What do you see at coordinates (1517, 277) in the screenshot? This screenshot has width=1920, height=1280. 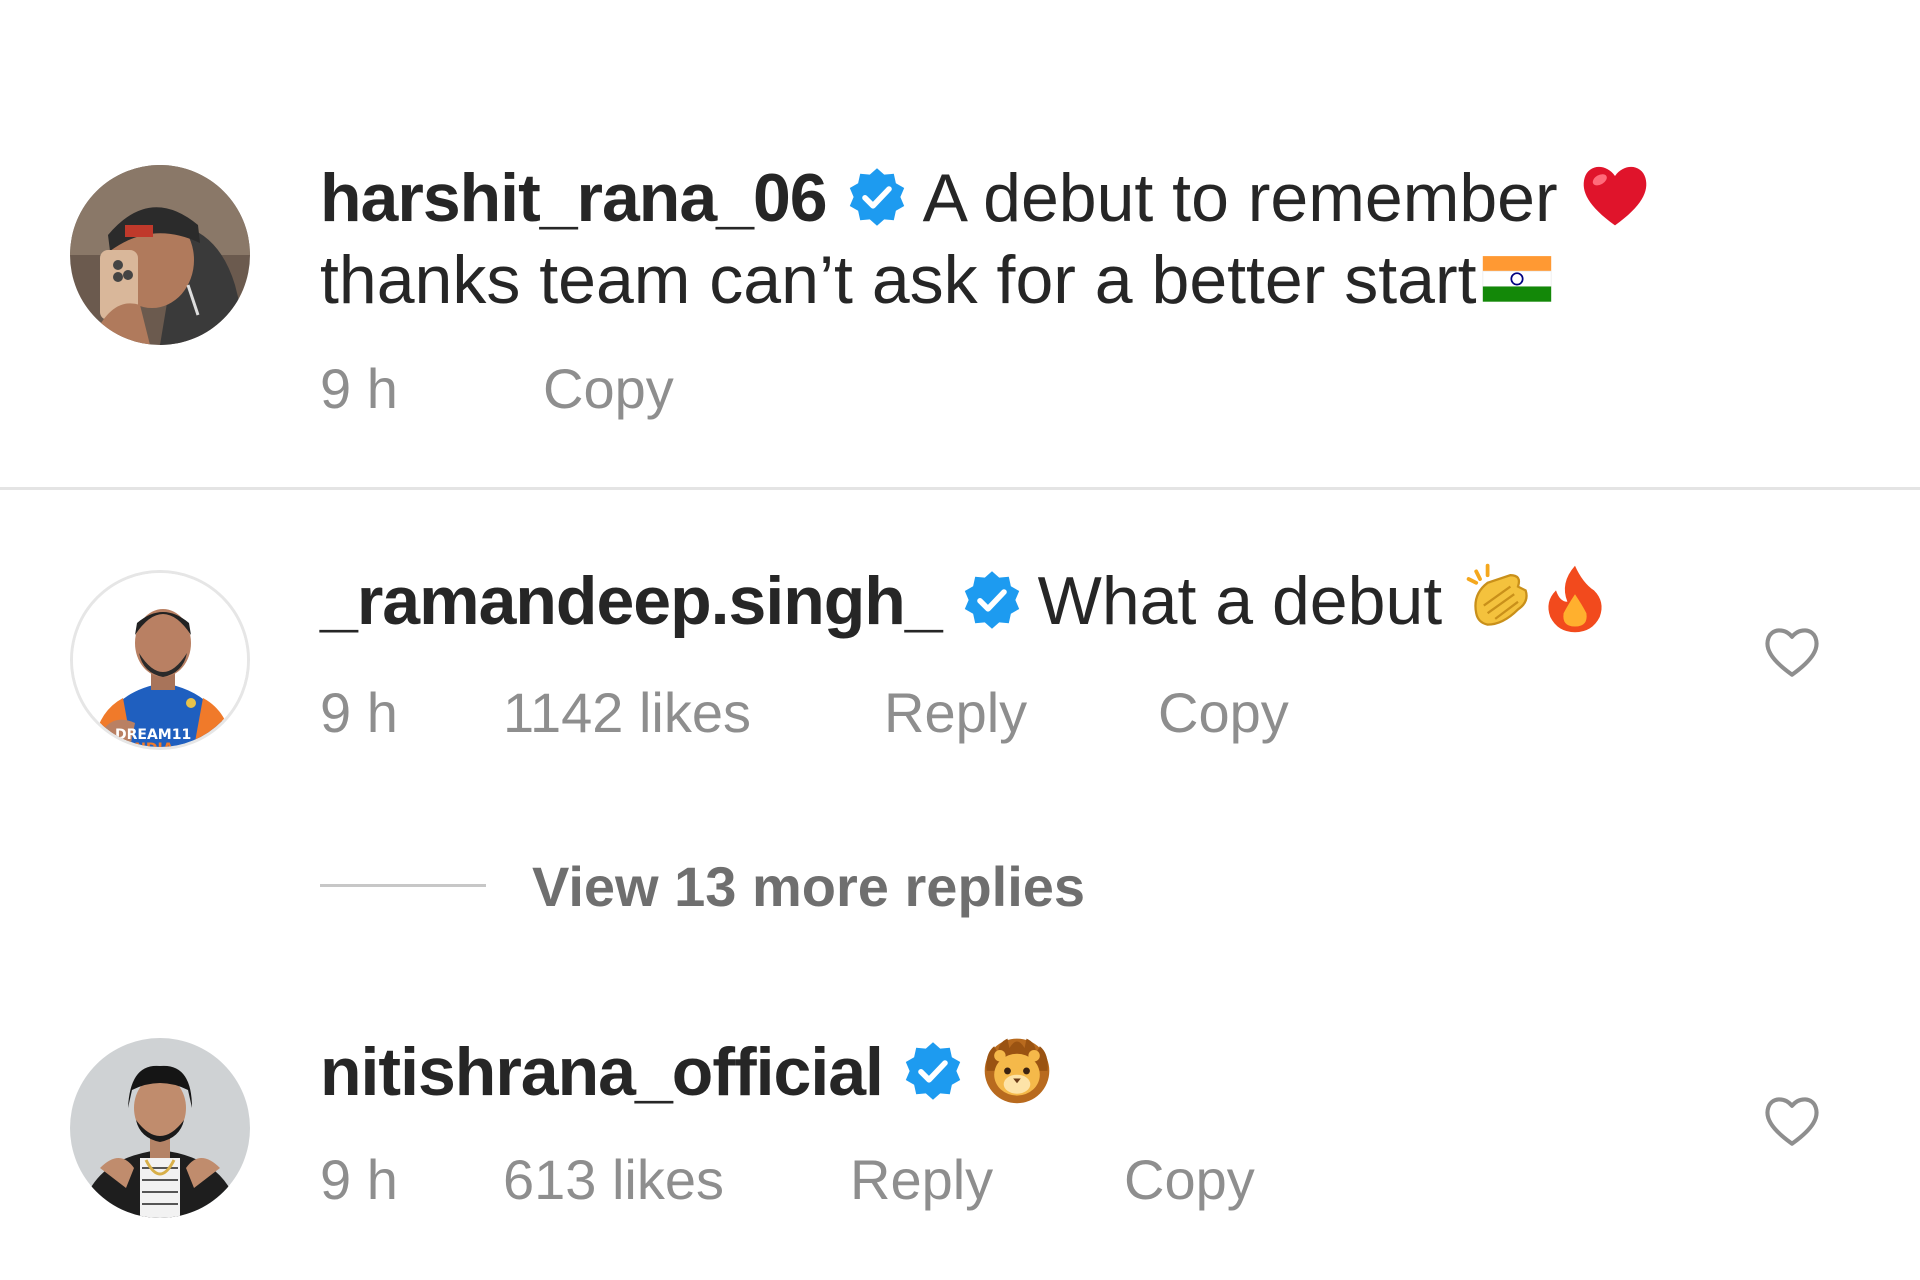 I see `india-flag-icon` at bounding box center [1517, 277].